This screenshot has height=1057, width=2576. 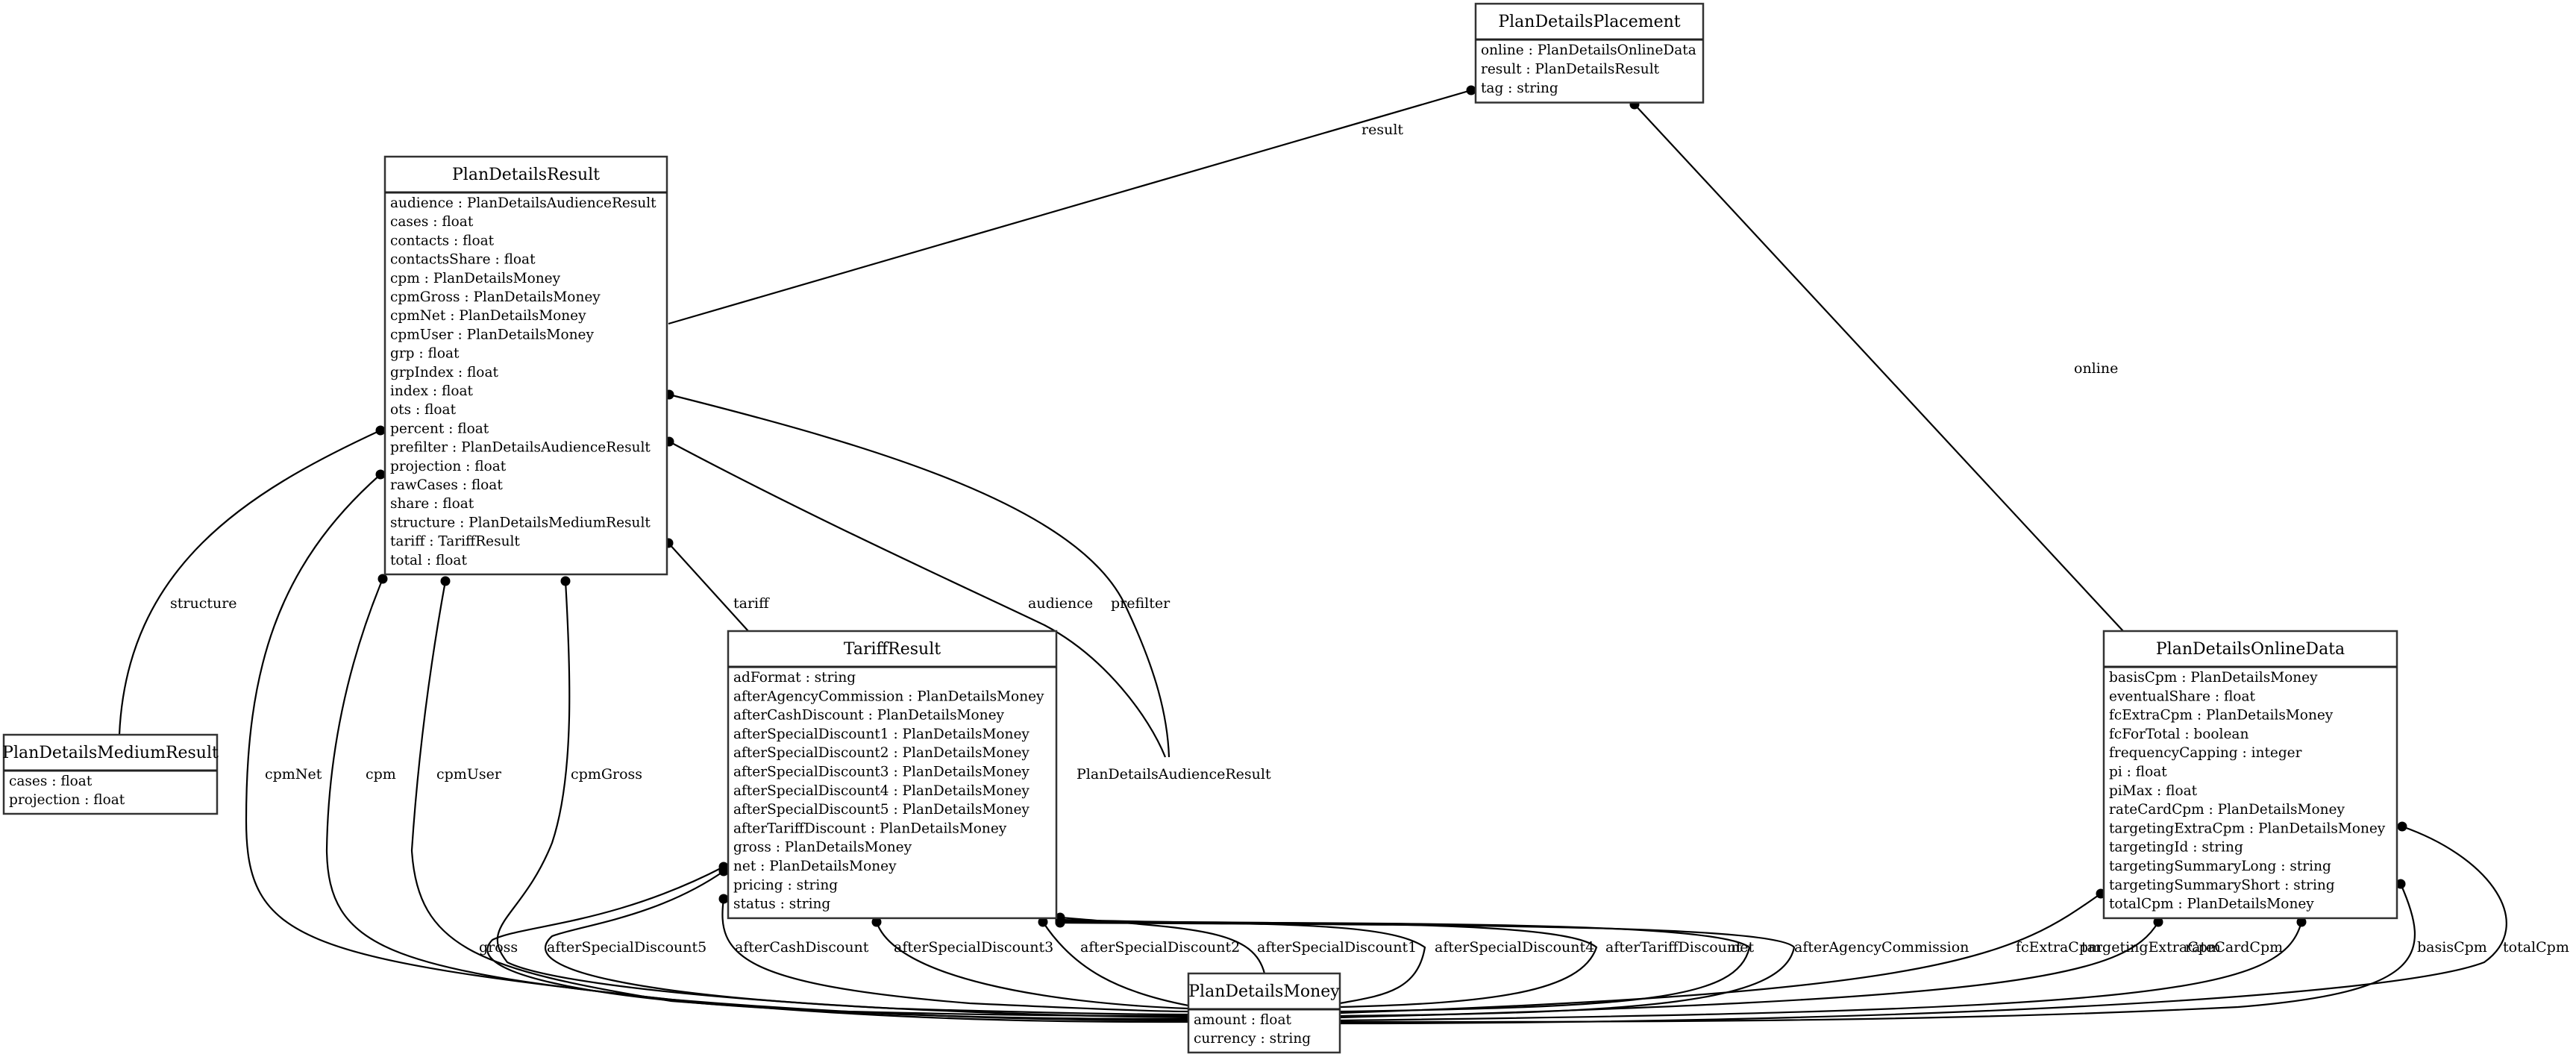 I want to click on class-field: afterCashDiscount : PlanDetailsMoney, so click(x=869, y=716).